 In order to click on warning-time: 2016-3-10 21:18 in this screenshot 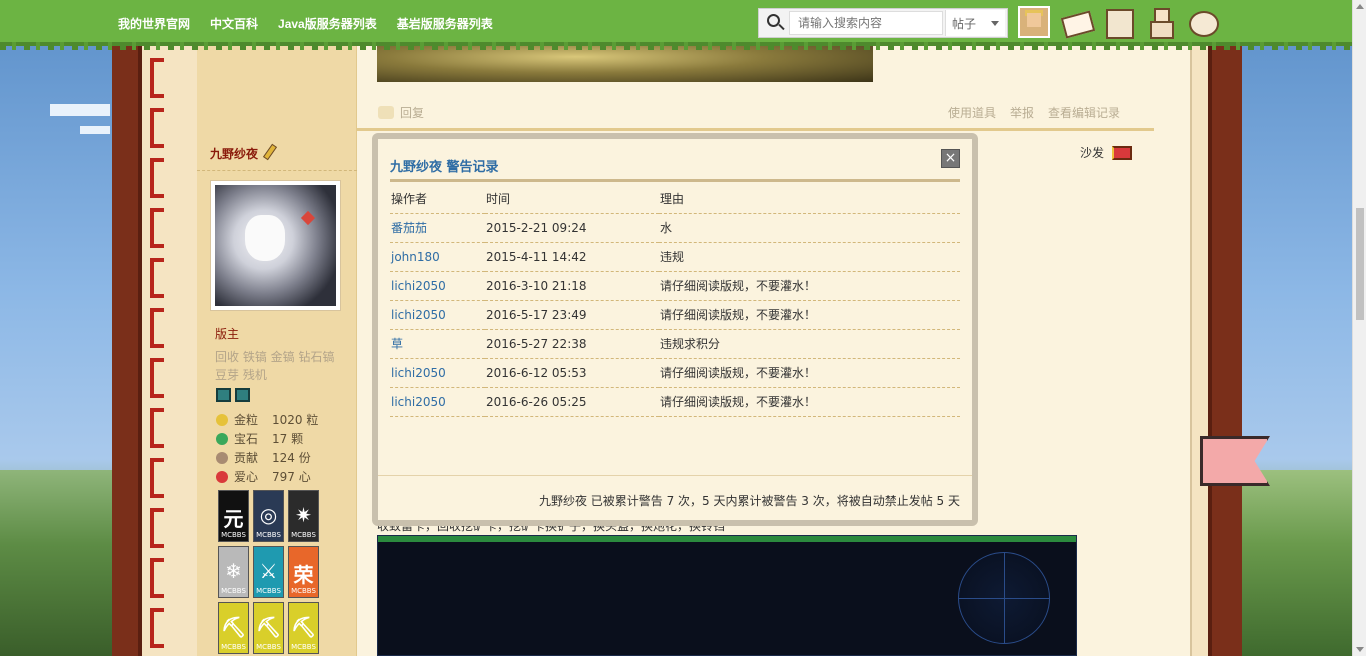, I will do `click(572, 286)`.